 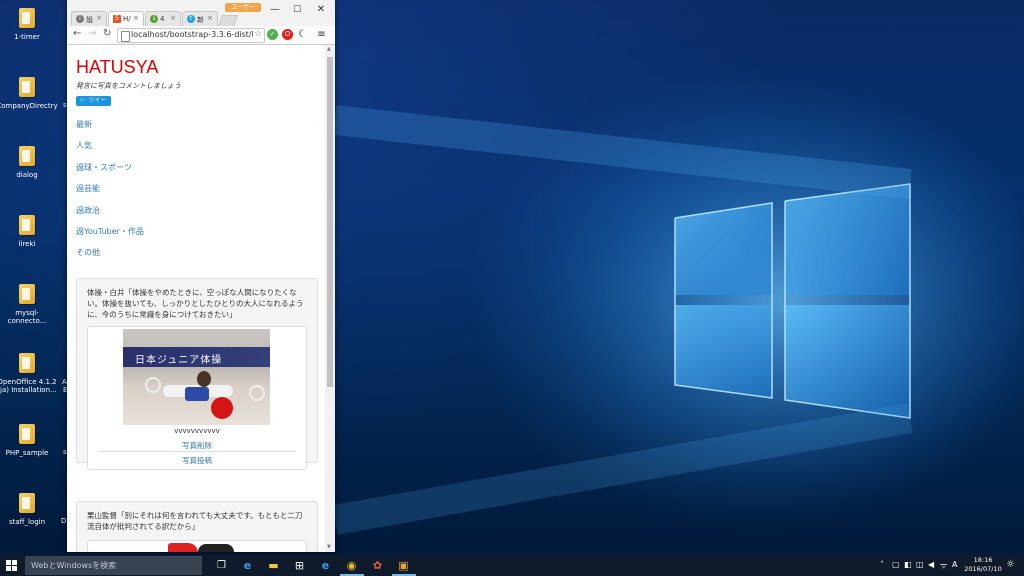 I want to click on tab-settings: i 設 ×, so click(x=89, y=19).